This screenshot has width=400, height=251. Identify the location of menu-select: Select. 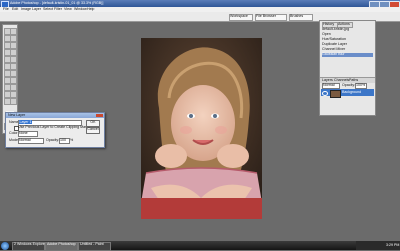
(48, 9).